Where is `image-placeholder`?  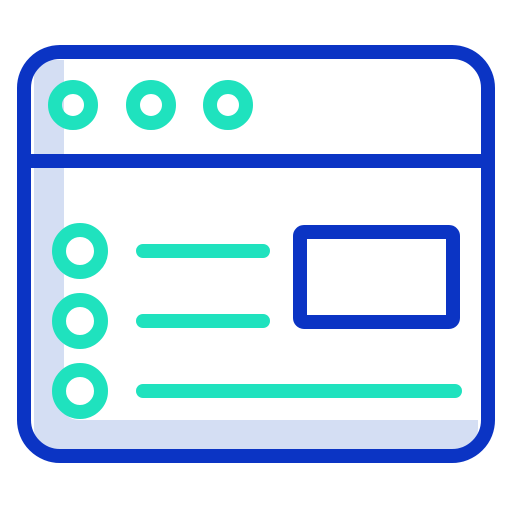 image-placeholder is located at coordinates (376, 277).